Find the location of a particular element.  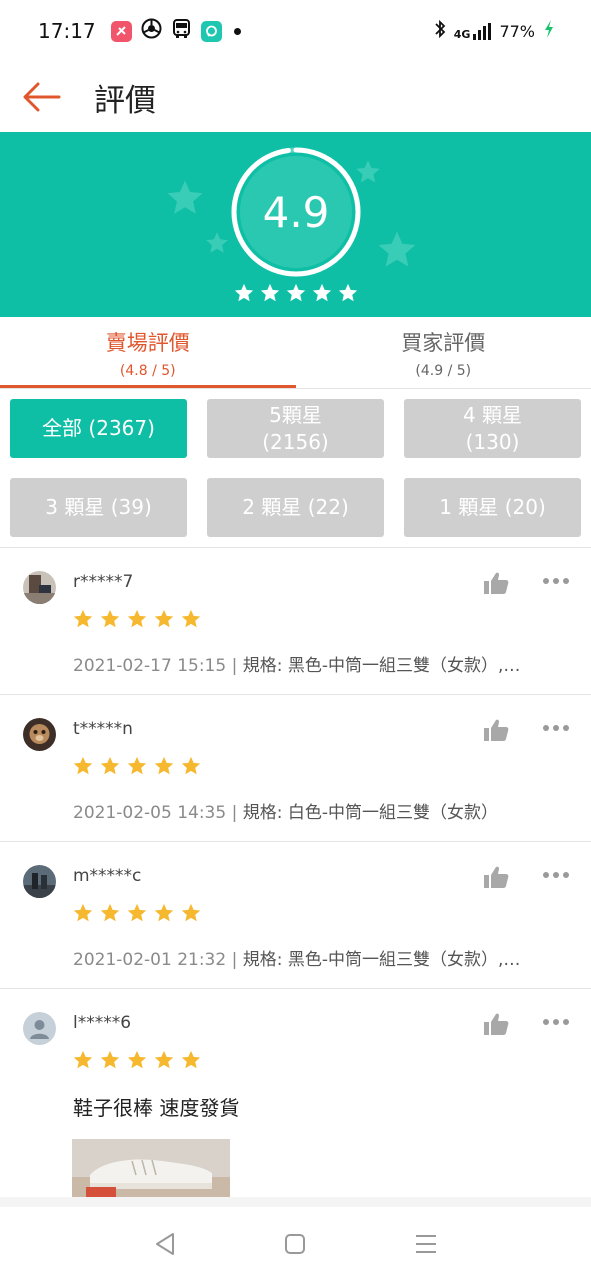

signal-icon: 4G is located at coordinates (472, 31).